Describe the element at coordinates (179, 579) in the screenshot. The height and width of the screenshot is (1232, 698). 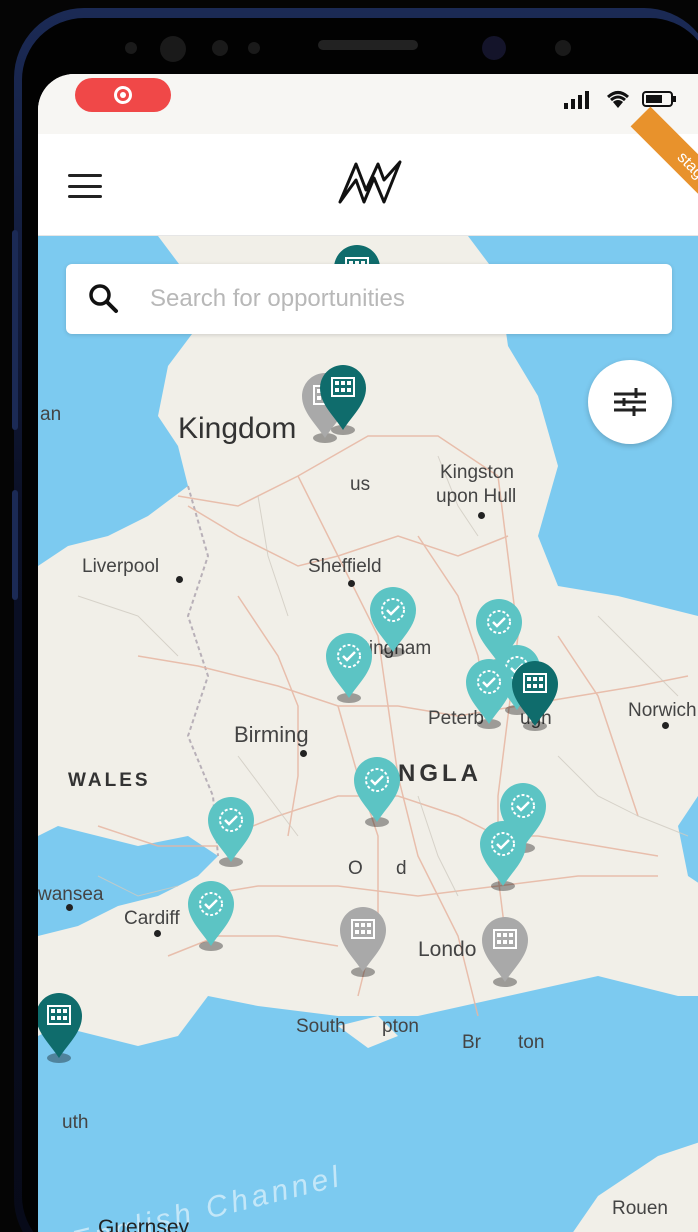
I see `city-dot-liverpool` at that location.